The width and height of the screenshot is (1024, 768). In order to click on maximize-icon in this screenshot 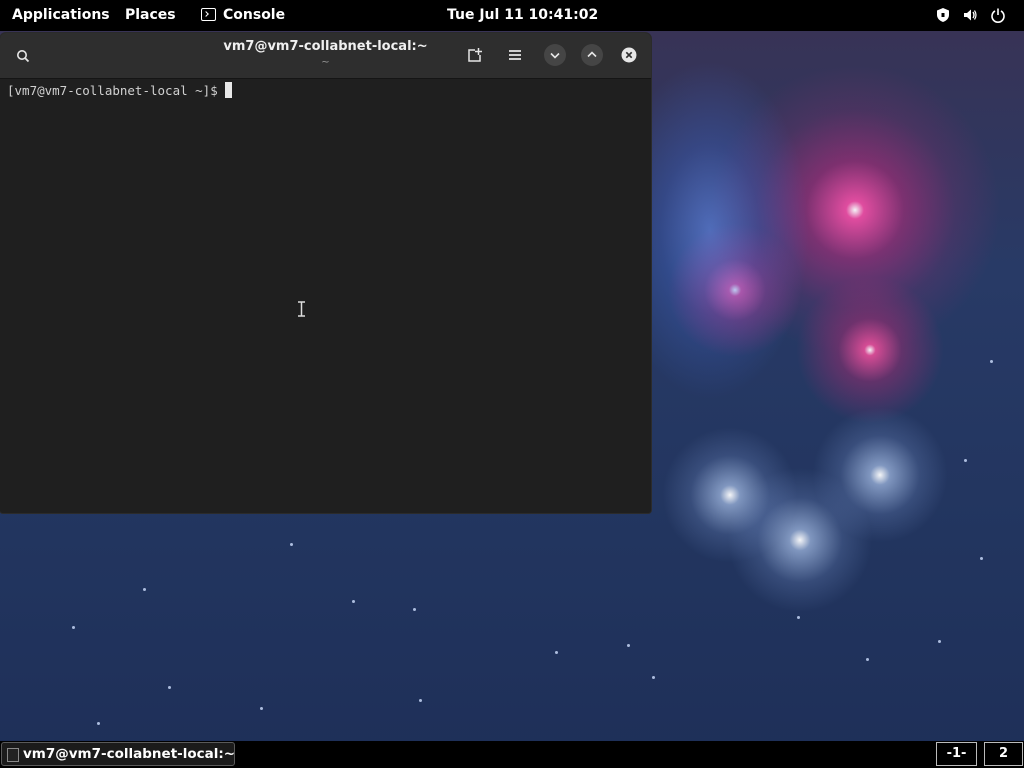, I will do `click(592, 54)`.